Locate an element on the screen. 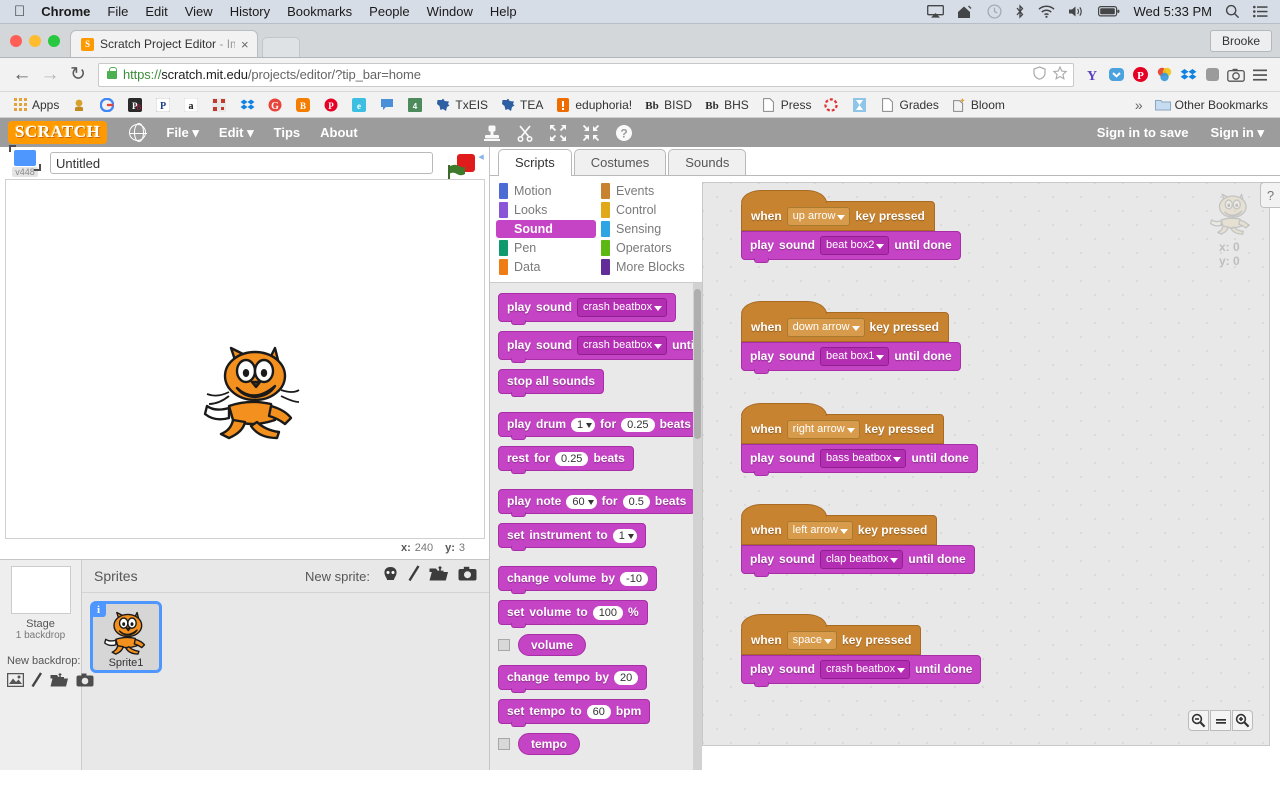 This screenshot has width=1280, height=800. language-globe-icon is located at coordinates (137, 132).